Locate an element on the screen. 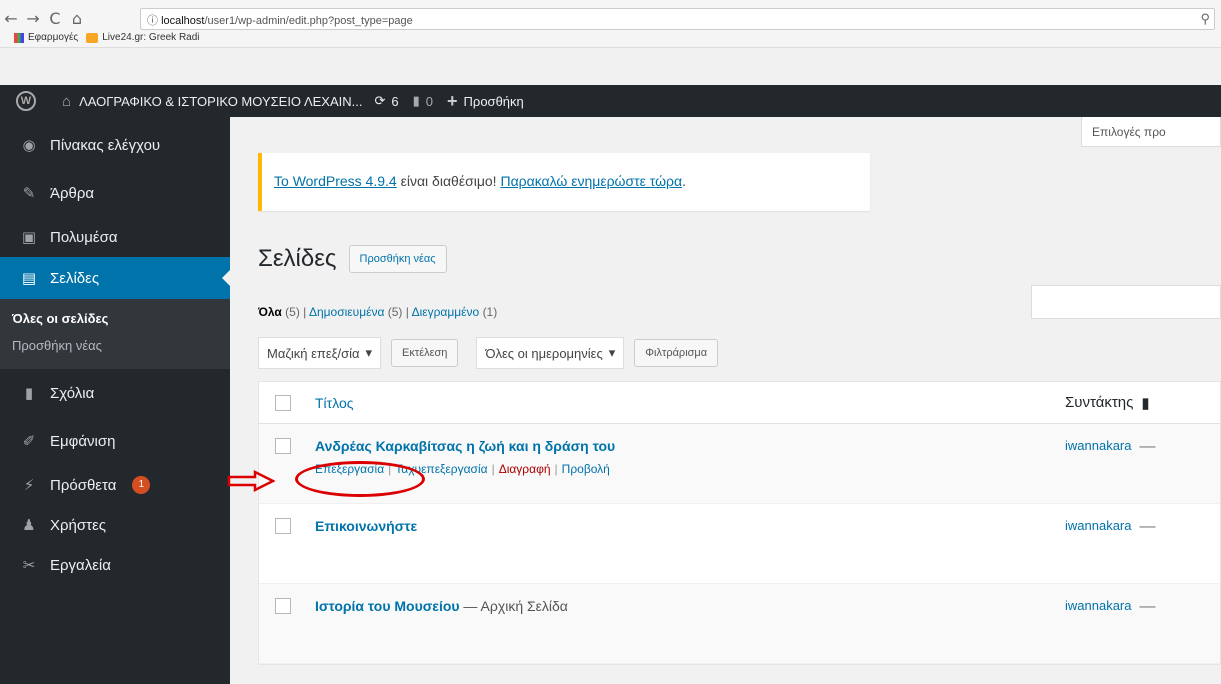 This screenshot has height=684, width=1221. plus-icon: + is located at coordinates (452, 100).